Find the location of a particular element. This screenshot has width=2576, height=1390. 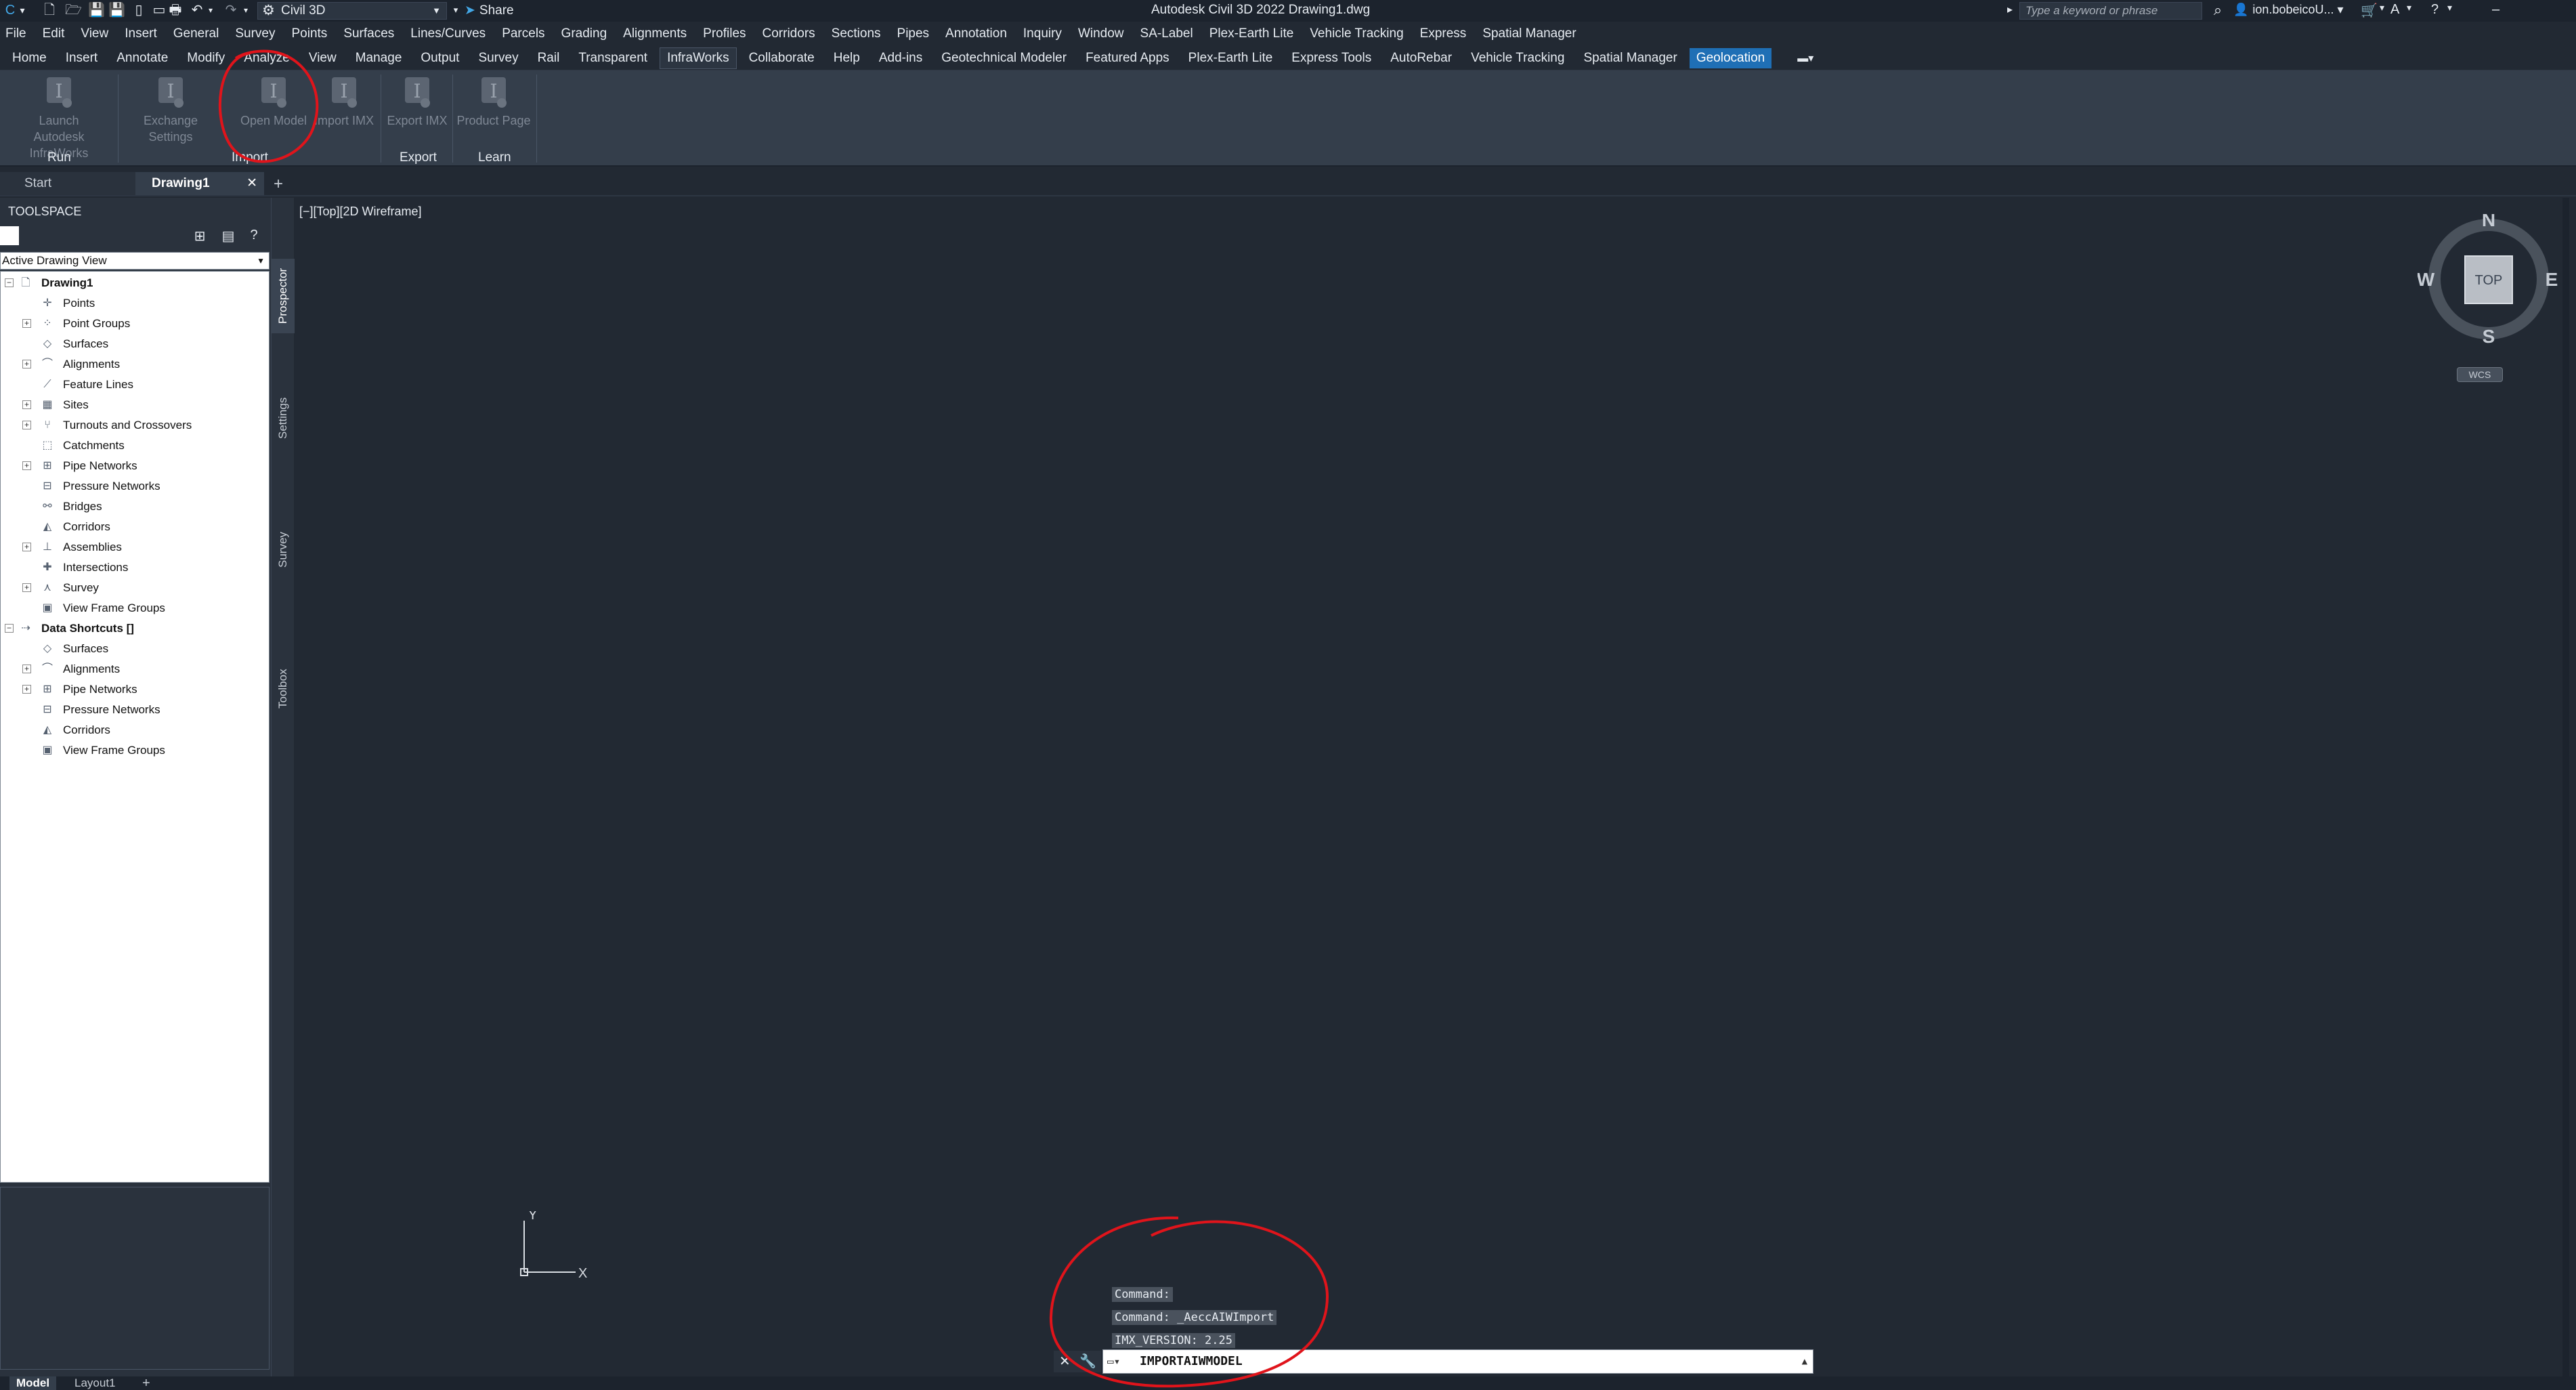

menu-sections: Sections is located at coordinates (856, 33).